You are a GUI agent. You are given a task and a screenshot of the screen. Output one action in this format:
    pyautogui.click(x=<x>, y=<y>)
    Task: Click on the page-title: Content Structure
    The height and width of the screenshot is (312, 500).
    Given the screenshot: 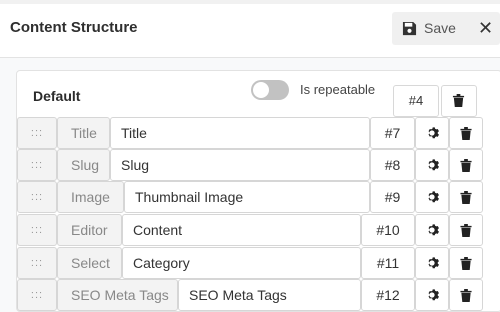 What is the action you would take?
    pyautogui.click(x=74, y=27)
    